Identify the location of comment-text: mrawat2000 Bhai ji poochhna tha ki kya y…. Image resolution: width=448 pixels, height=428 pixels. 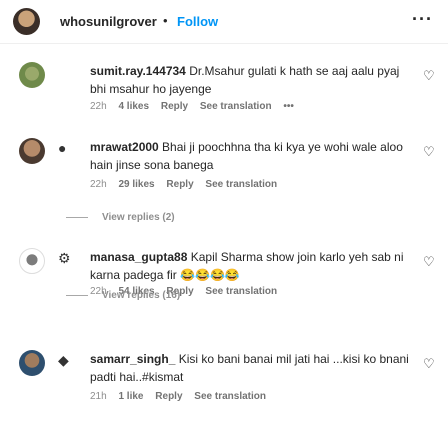
(250, 156).